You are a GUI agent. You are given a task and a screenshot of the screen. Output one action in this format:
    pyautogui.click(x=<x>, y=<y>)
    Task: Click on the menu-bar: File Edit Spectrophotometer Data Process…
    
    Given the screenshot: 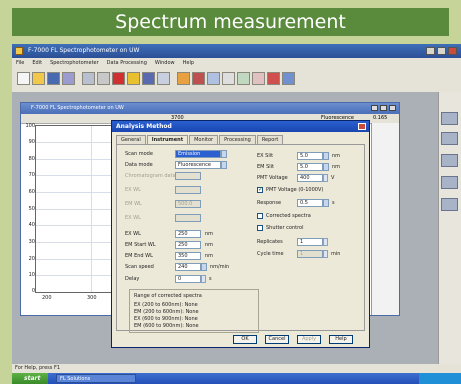 What is the action you would take?
    pyautogui.click(x=236, y=63)
    